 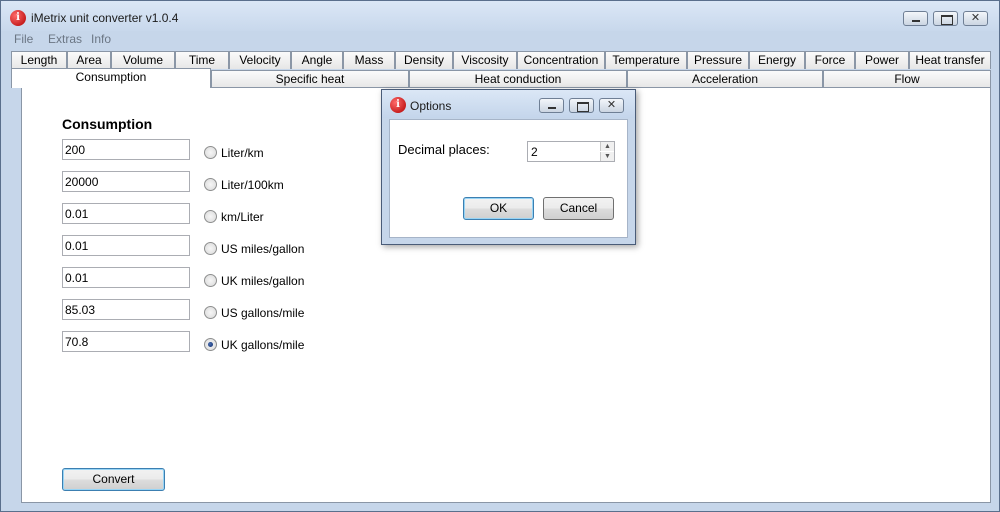 I want to click on radio-label: Liter/100km, so click(x=252, y=185).